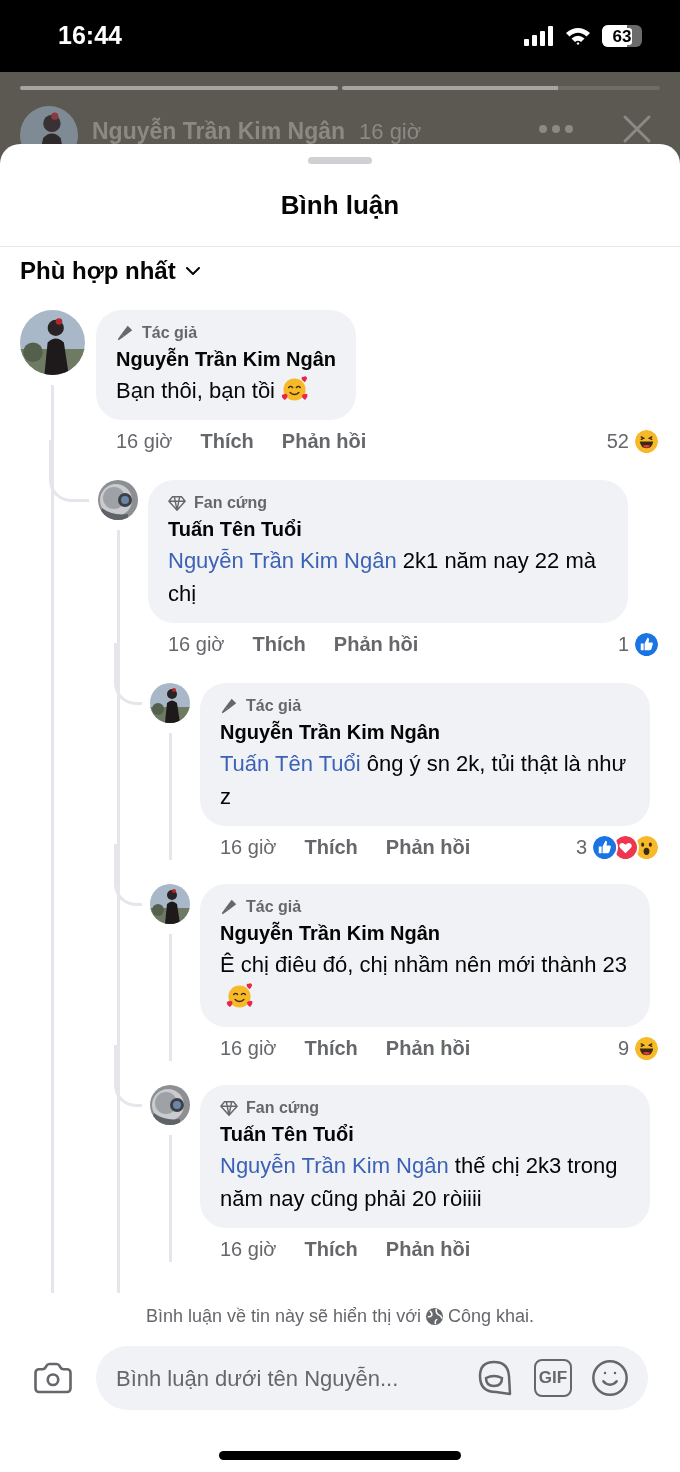 The width and height of the screenshot is (680, 1472). I want to click on status-time: 16:44, so click(90, 36).